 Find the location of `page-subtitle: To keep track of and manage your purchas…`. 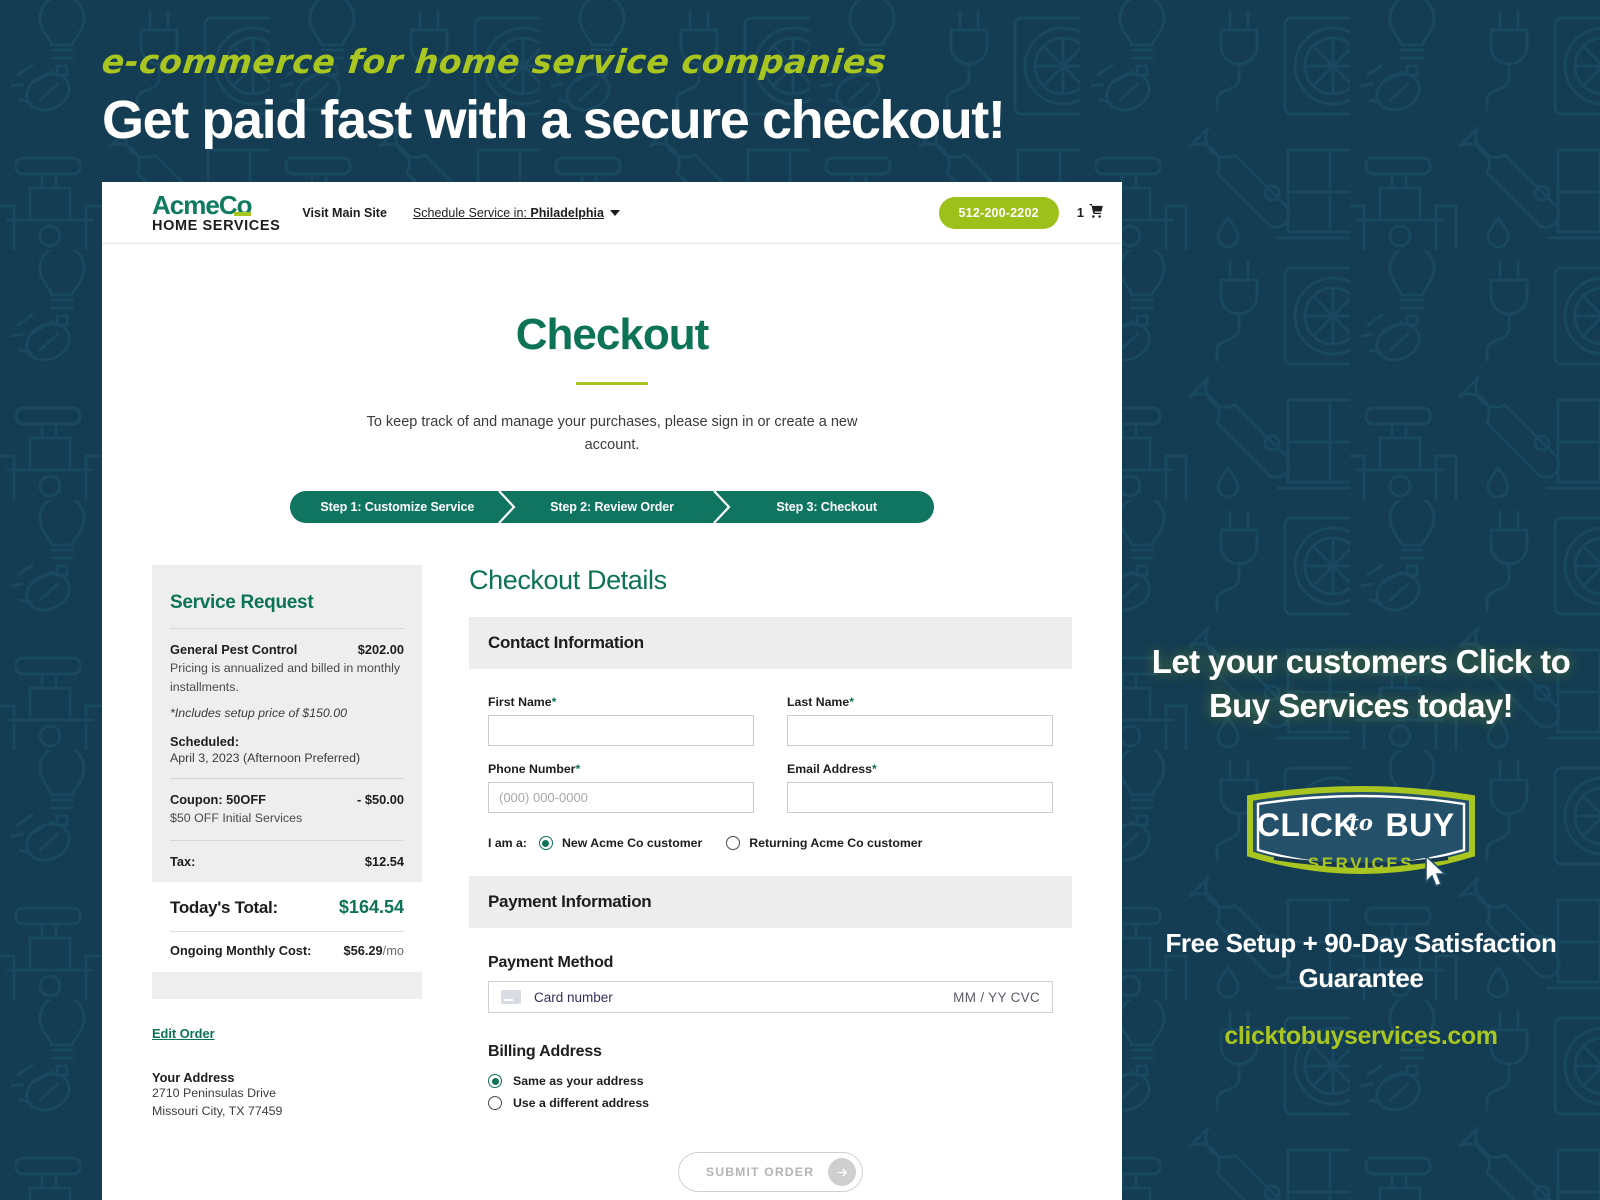

page-subtitle: To keep track of and manage your purchas… is located at coordinates (612, 434).